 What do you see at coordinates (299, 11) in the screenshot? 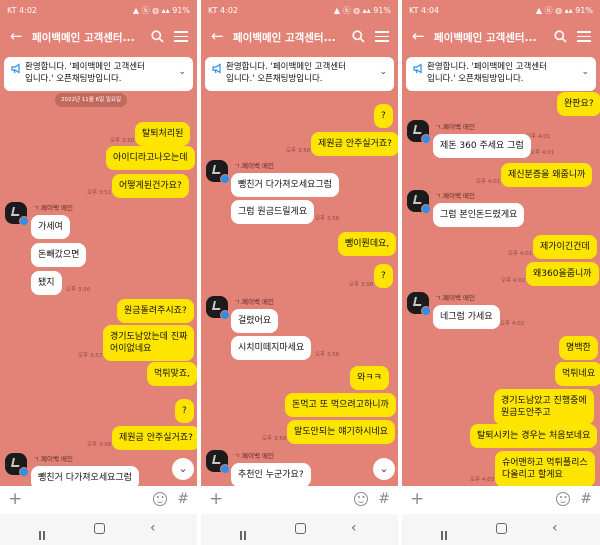
I see `status-bar: KT 4:02 ▲ ⓑ ◍ ▴▴ 91%` at bounding box center [299, 11].